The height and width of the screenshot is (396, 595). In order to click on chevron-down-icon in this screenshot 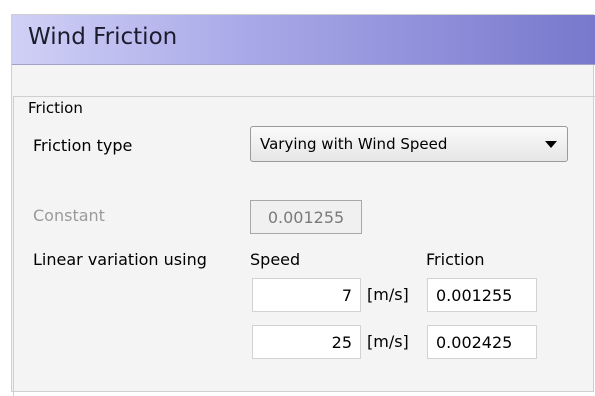, I will do `click(551, 144)`.